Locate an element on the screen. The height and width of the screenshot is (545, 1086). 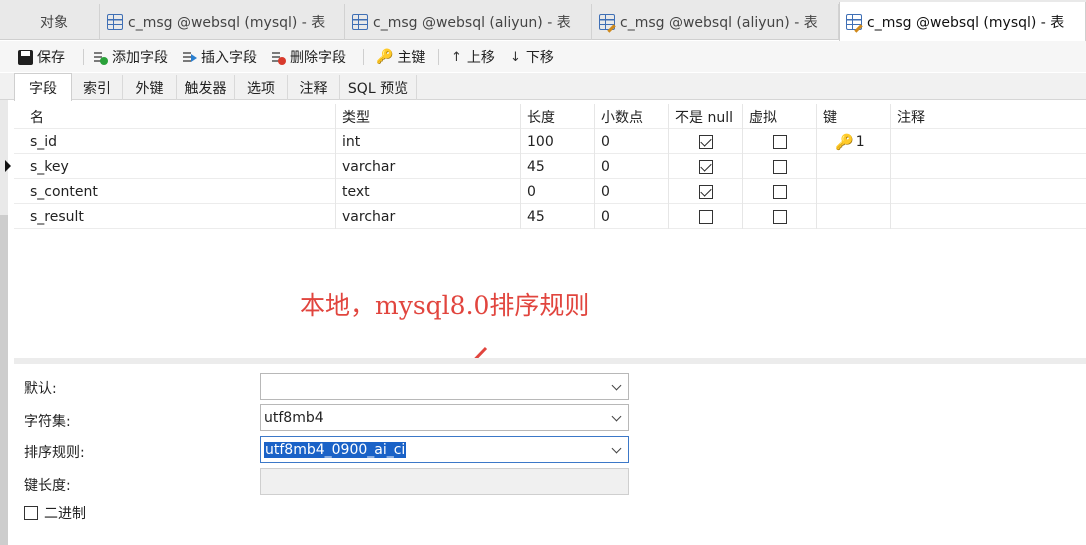
edit-table-icon is located at coordinates (854, 21).